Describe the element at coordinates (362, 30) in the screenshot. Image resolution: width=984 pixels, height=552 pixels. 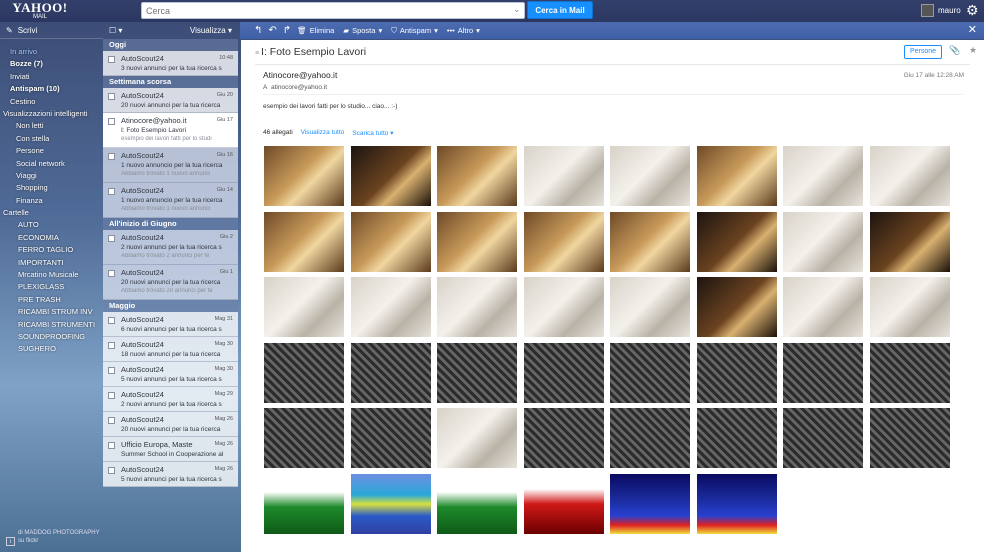
I see `move-button: ▰ Sposta ▾` at that location.